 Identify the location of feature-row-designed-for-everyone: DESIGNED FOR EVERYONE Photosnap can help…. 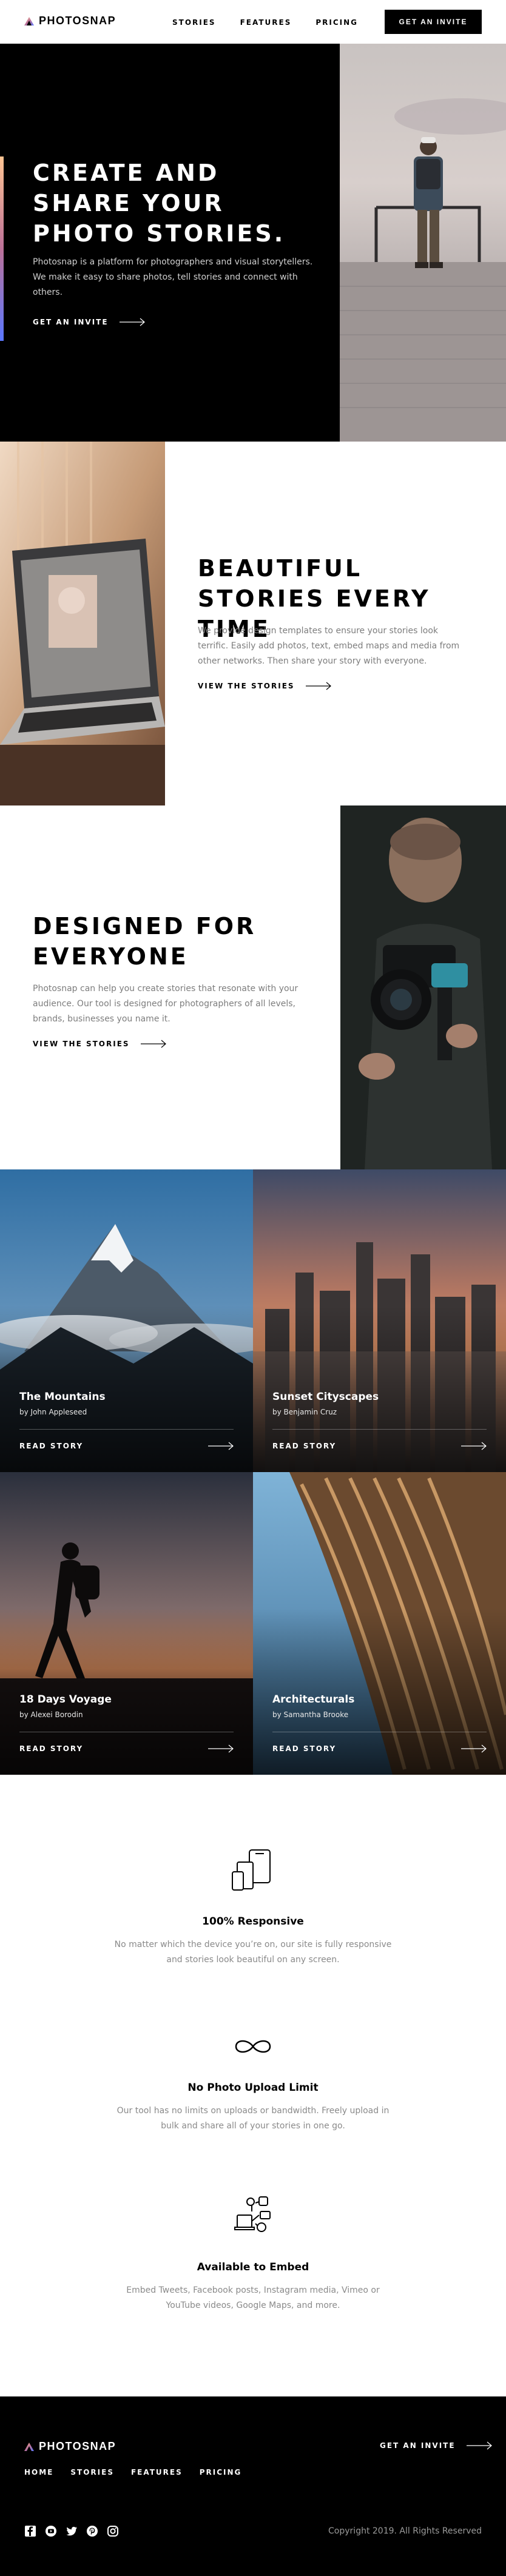
(253, 987).